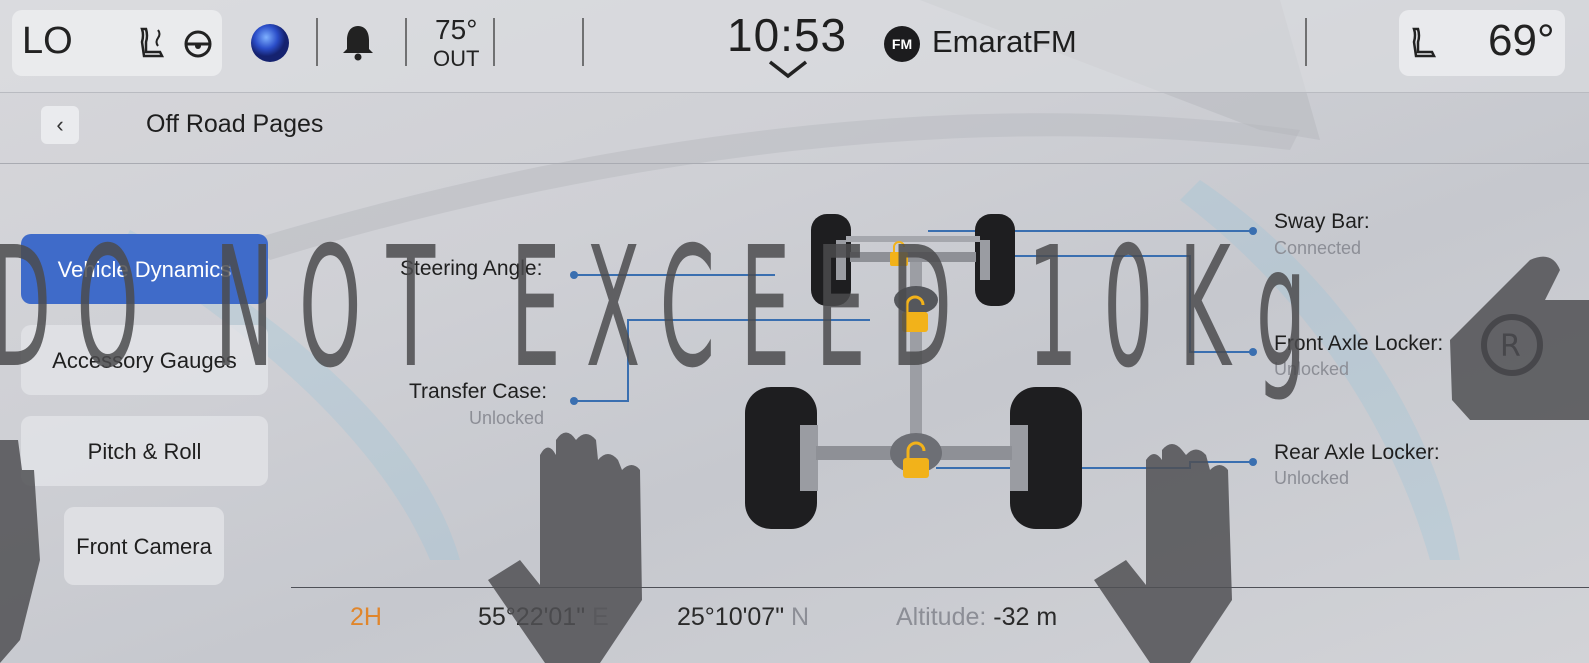 Image resolution: width=1589 pixels, height=663 pixels. What do you see at coordinates (1359, 343) in the screenshot?
I see `front-axle-locker-label: Front Axle Locker:` at bounding box center [1359, 343].